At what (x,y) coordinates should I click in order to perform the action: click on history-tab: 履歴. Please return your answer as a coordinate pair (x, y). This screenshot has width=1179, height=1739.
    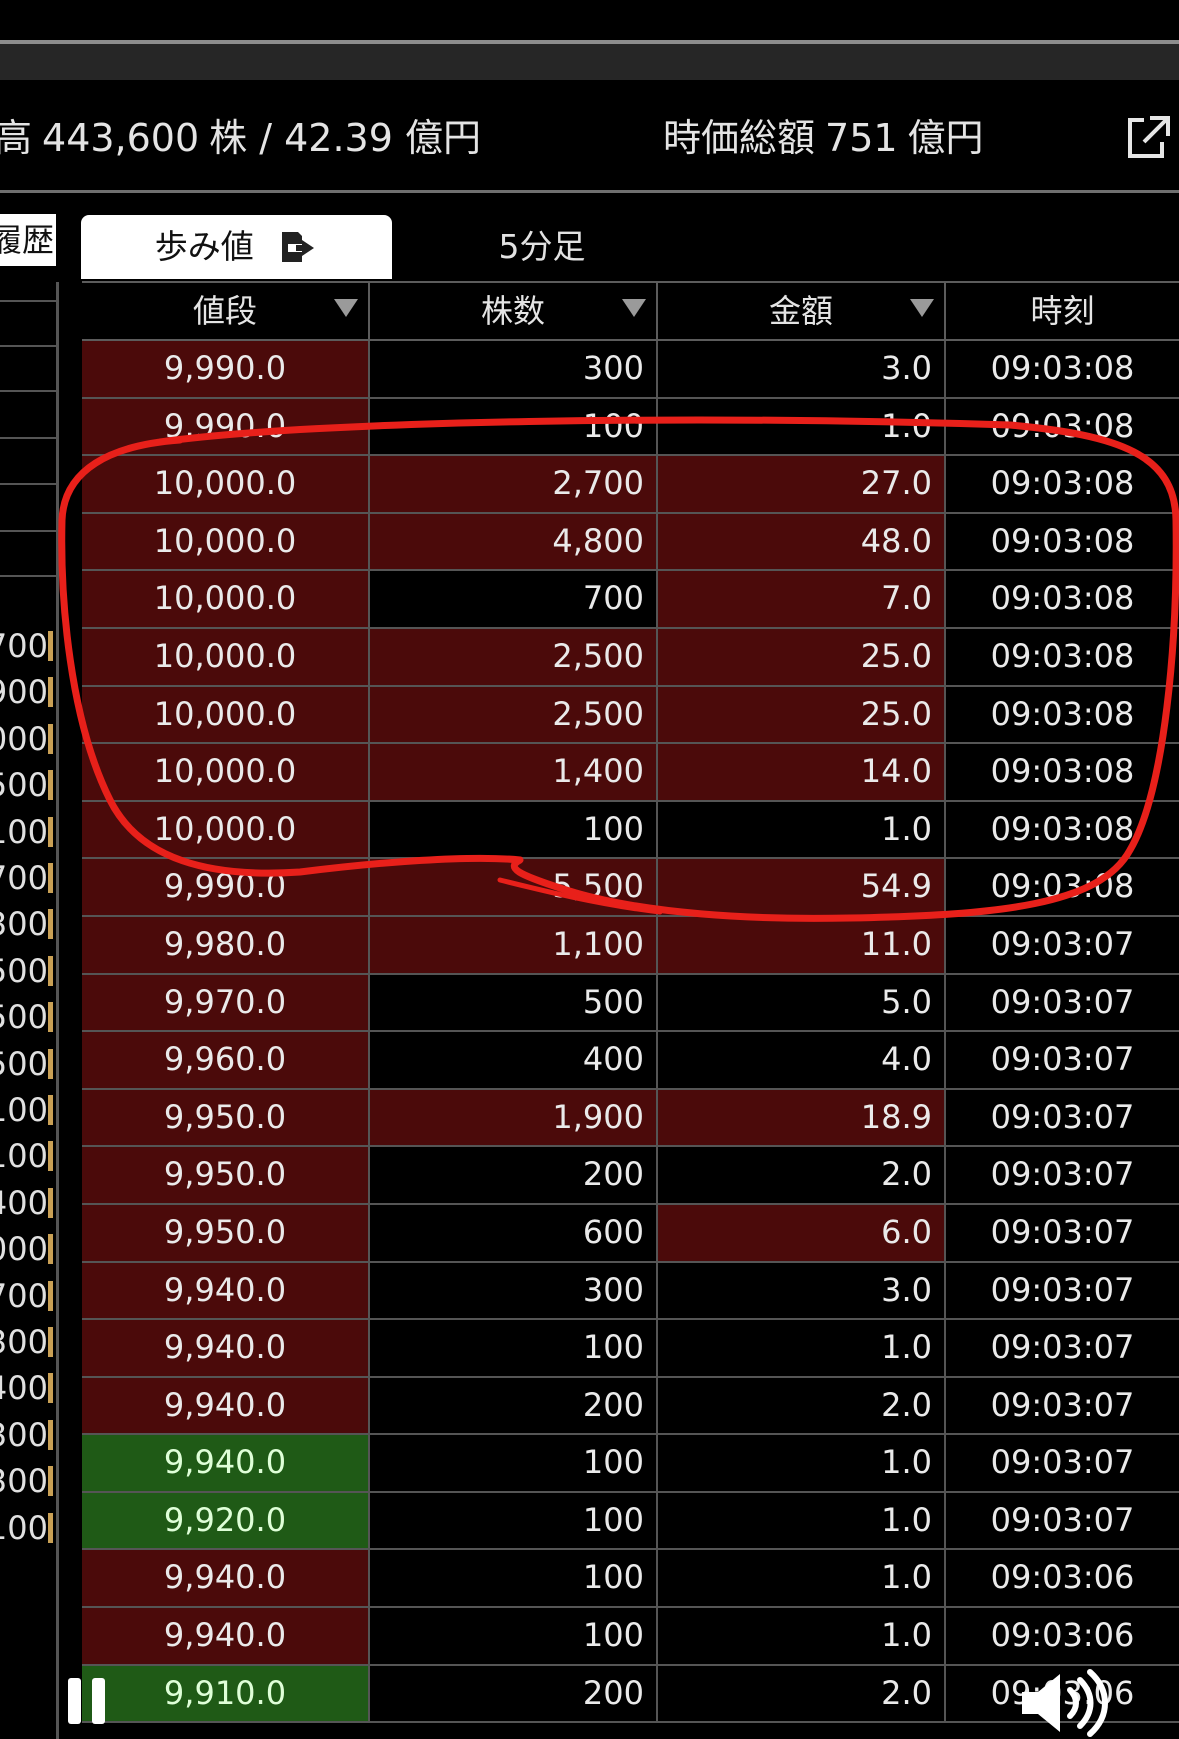
    Looking at the image, I should click on (28, 240).